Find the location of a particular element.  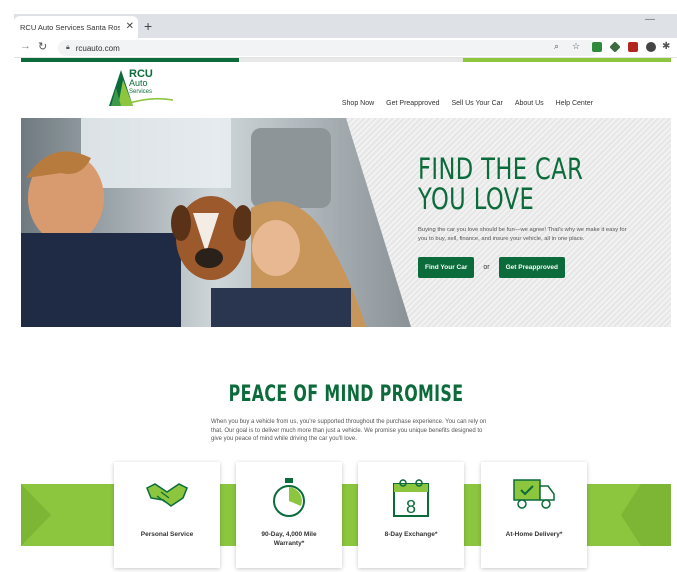

address-bar: 🔒︎ rcuauto.com is located at coordinates (328, 48).